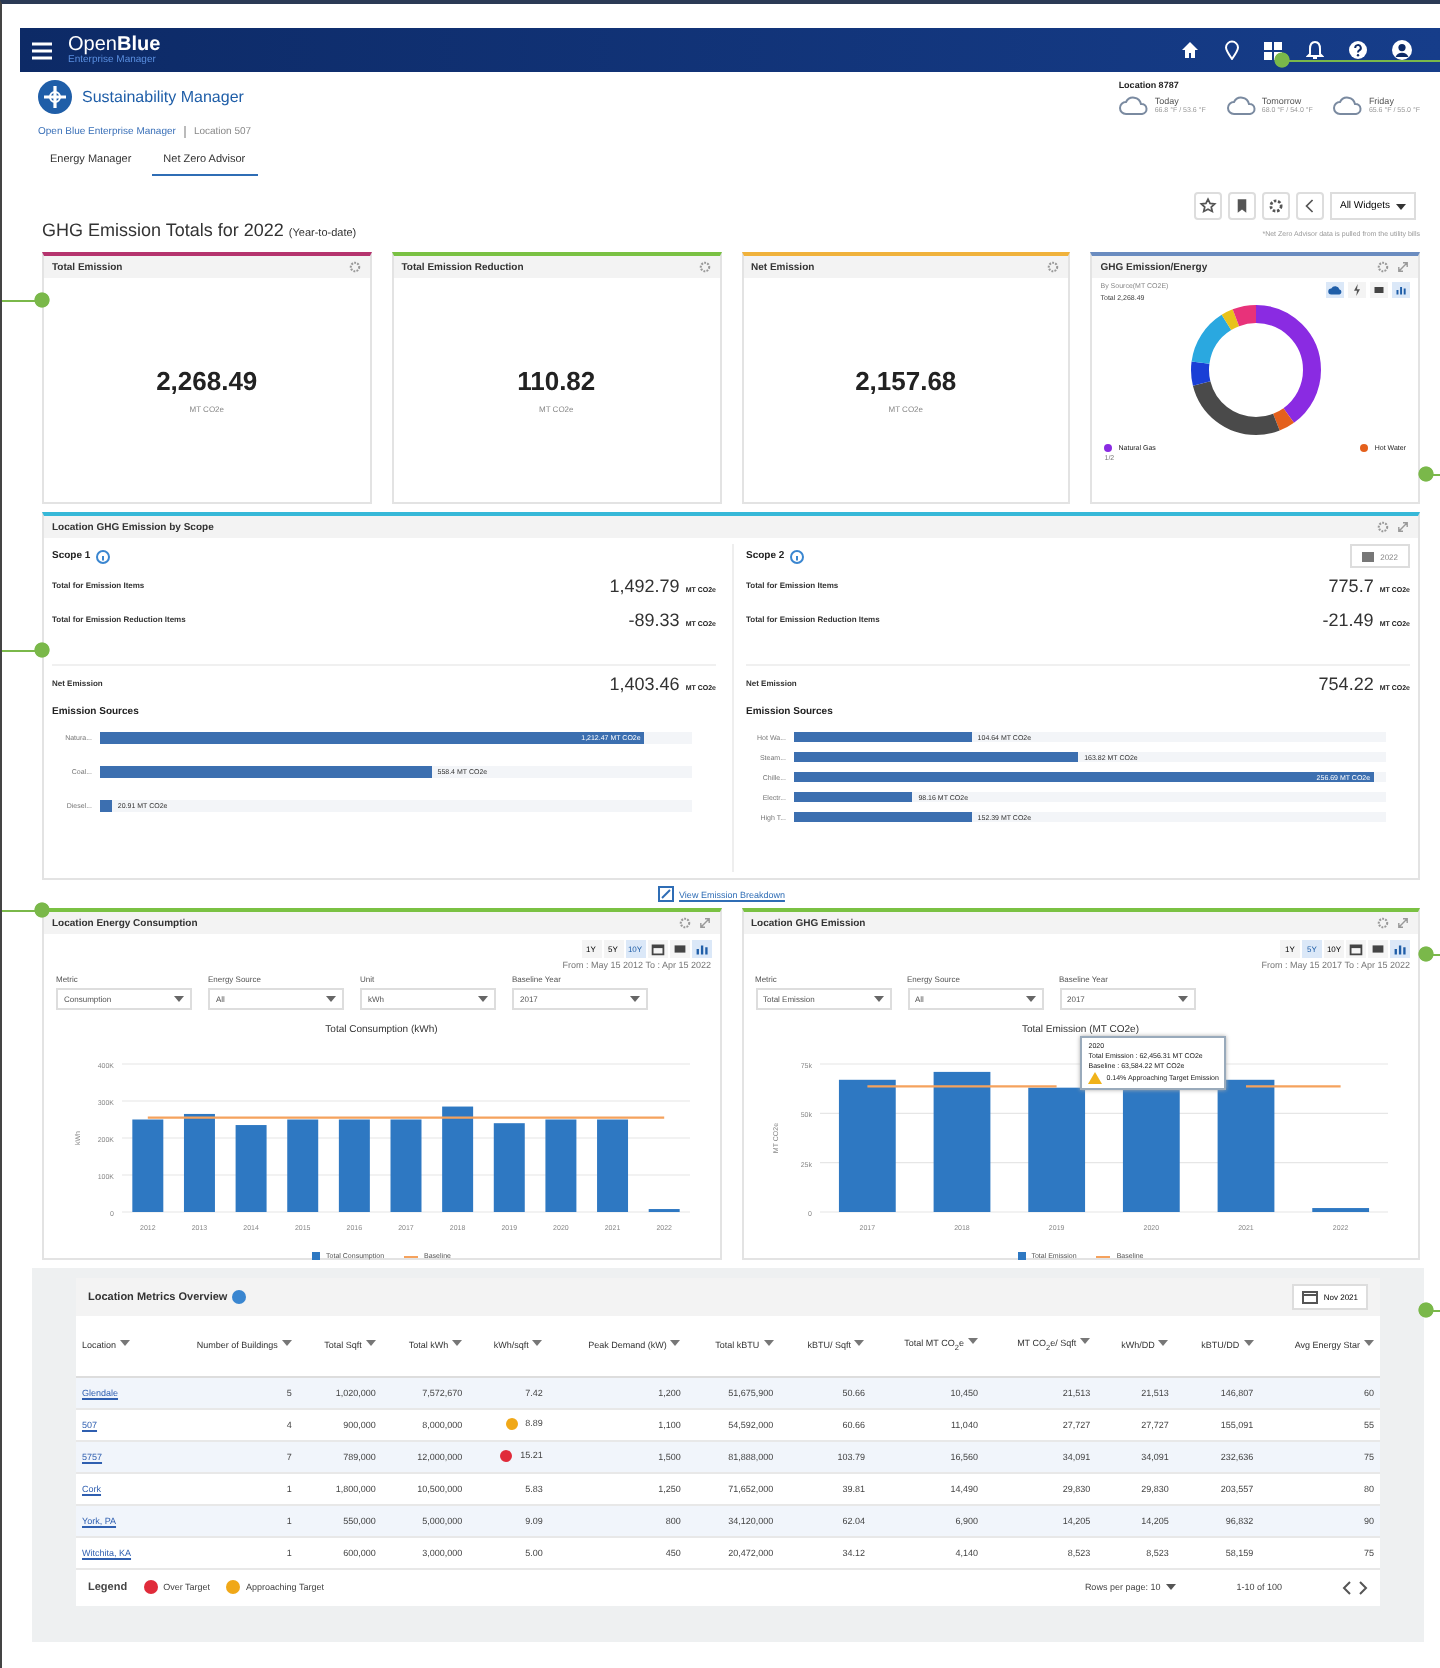 Image resolution: width=1440 pixels, height=1668 pixels. What do you see at coordinates (1241, 206) in the screenshot?
I see `bookmark-icon` at bounding box center [1241, 206].